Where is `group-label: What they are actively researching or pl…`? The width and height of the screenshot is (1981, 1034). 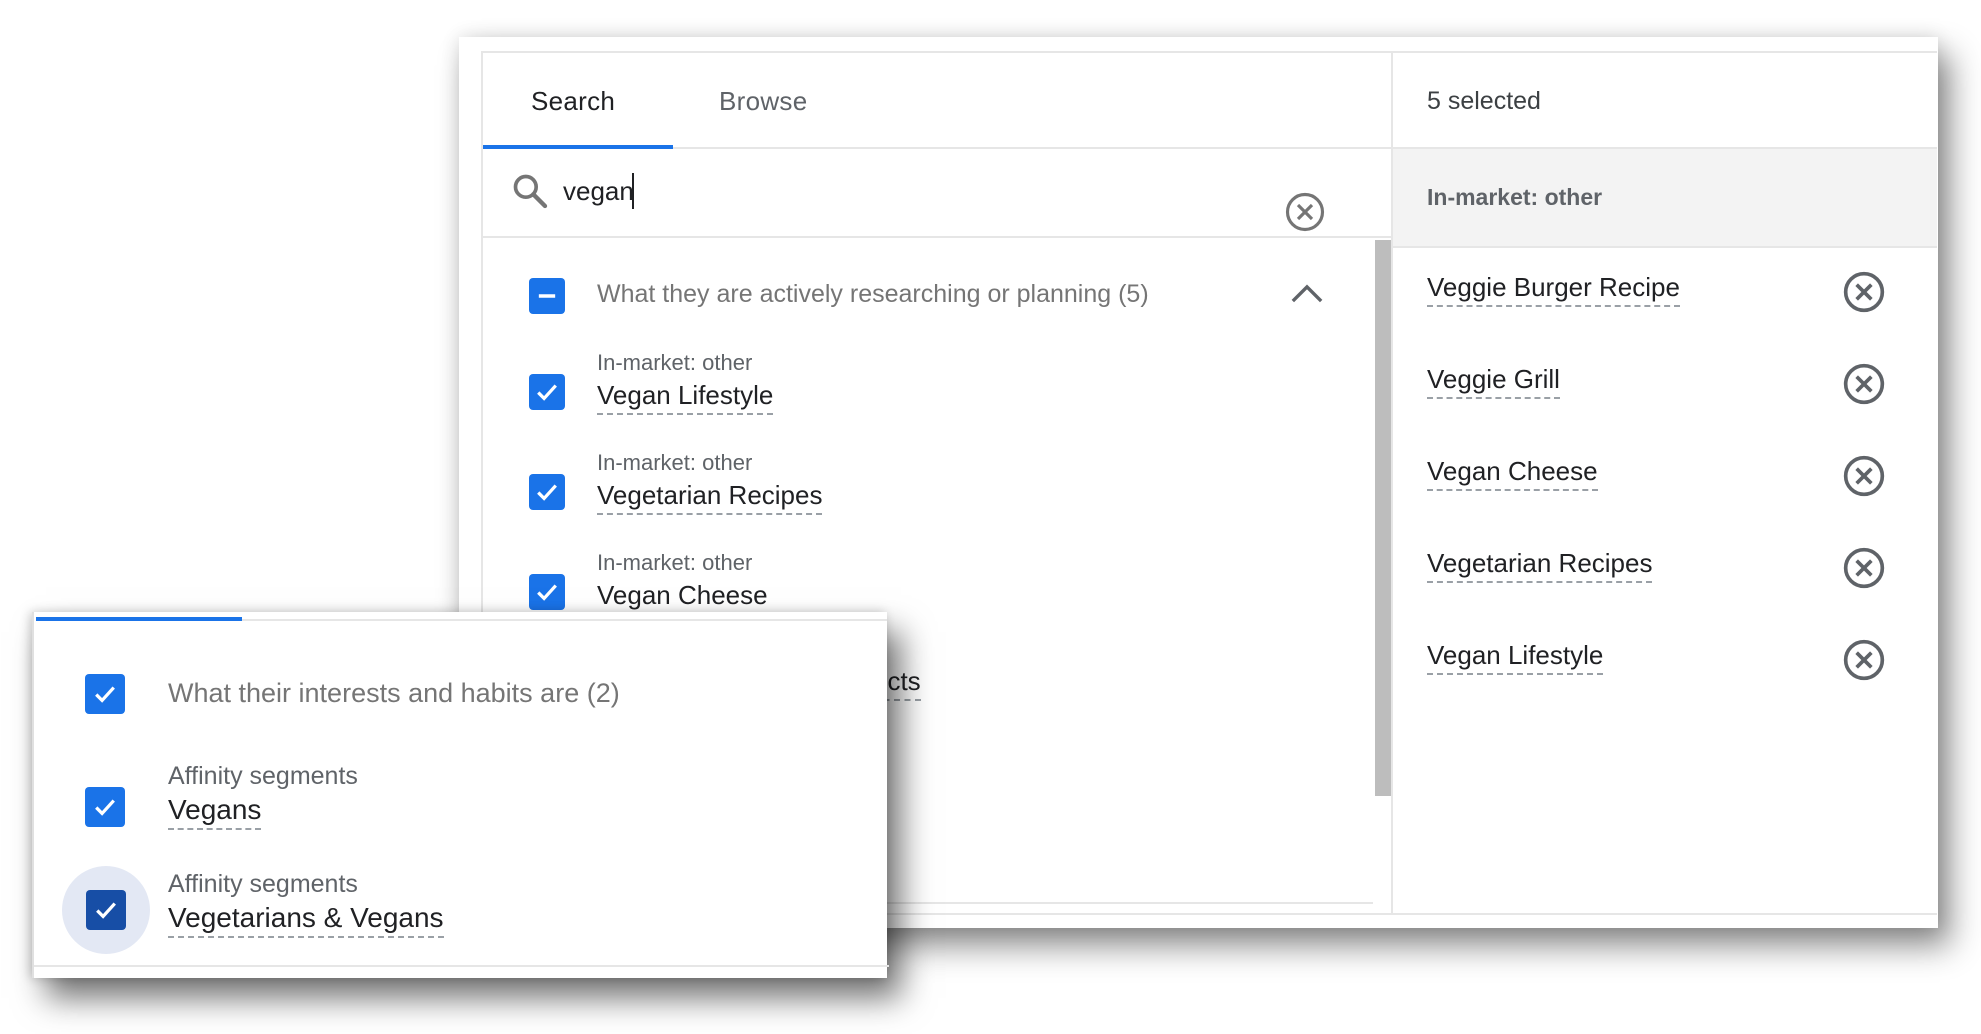 group-label: What they are actively researching or pl… is located at coordinates (873, 294).